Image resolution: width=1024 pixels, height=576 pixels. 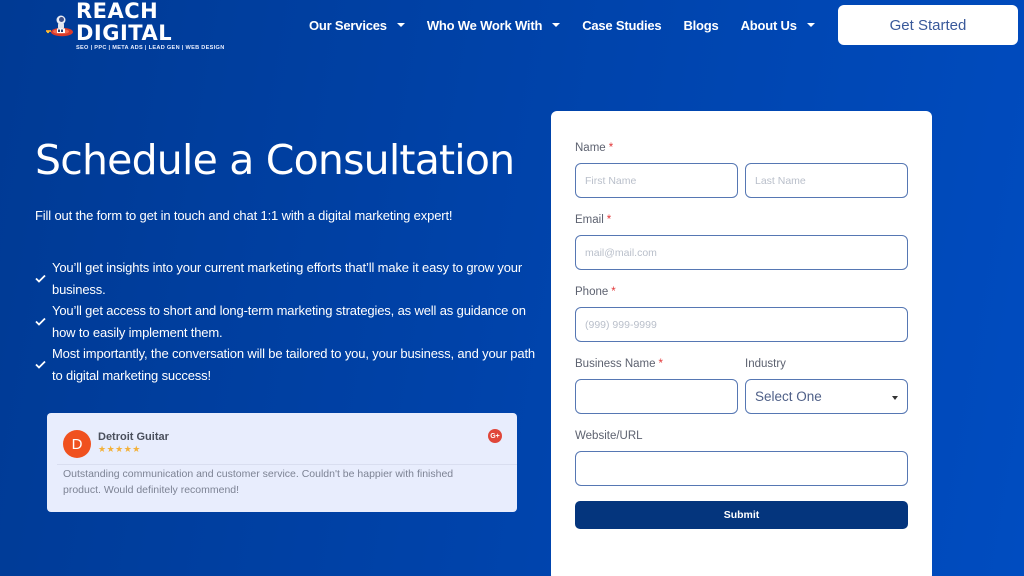 I want to click on nav-our-services: Our Services, so click(x=357, y=25).